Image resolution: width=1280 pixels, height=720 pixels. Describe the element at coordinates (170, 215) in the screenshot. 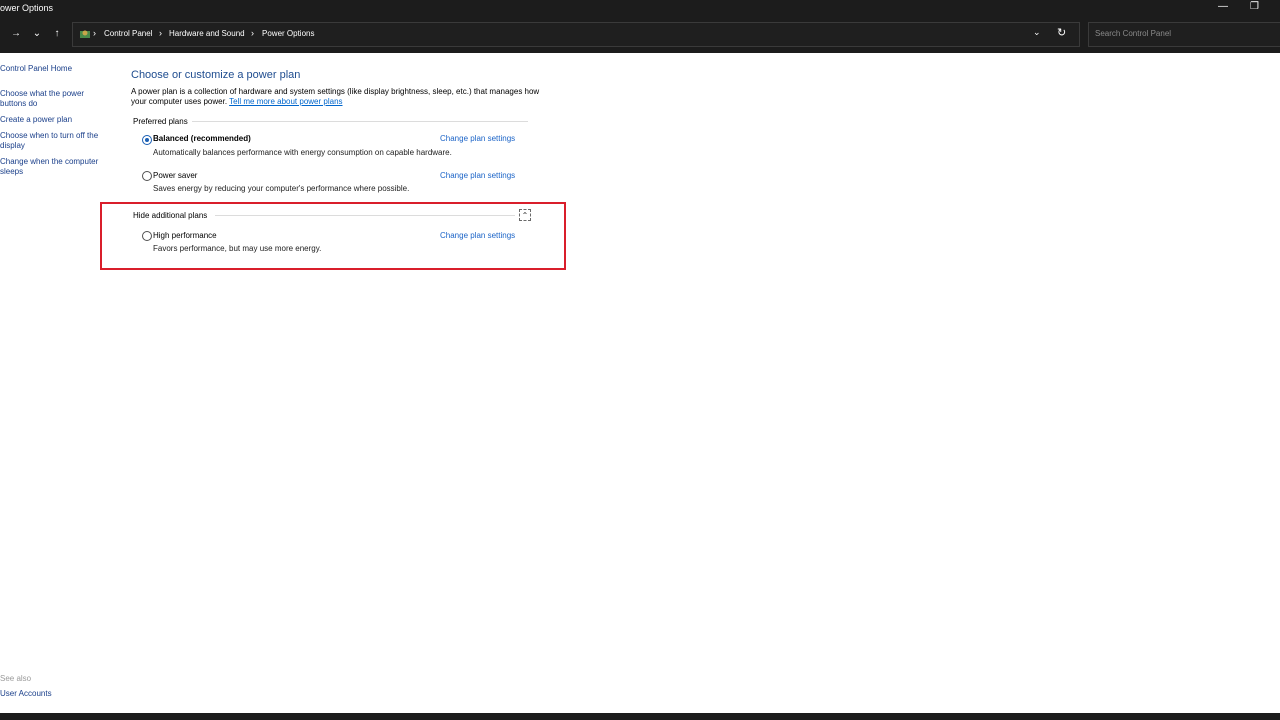

I see `hide-additional-plans-label: Hide additional plans` at that location.